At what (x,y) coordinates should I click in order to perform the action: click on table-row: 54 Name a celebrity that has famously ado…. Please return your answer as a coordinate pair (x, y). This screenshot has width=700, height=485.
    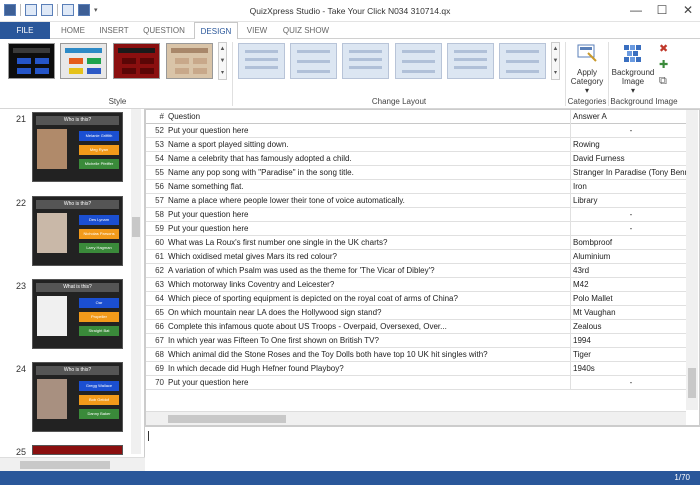
    Looking at the image, I should click on (417, 159).